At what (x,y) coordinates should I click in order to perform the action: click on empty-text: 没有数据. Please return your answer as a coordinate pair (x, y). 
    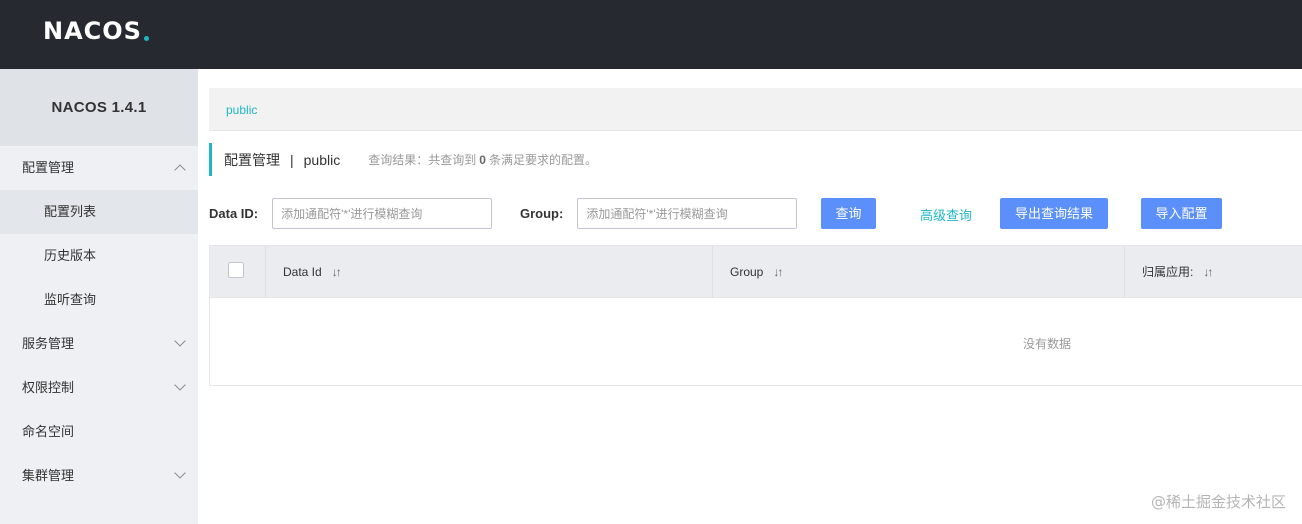
    Looking at the image, I should click on (1047, 344).